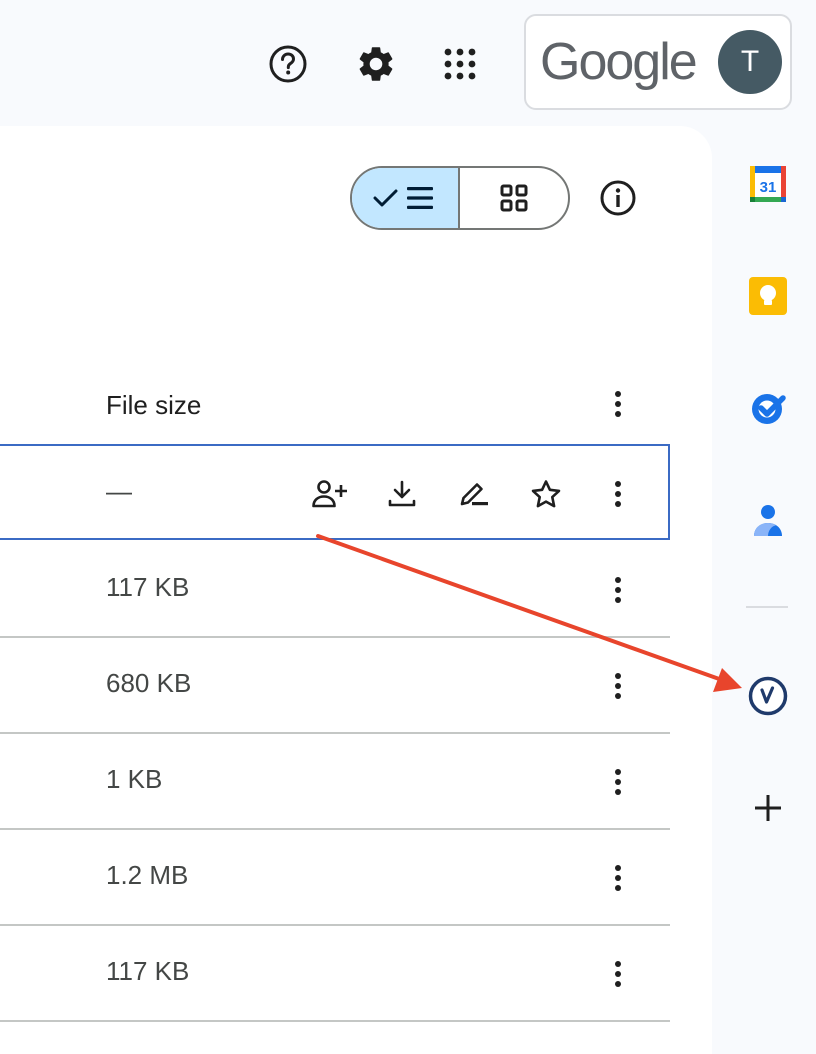 This screenshot has height=1054, width=816. I want to click on keep-app-icon, so click(768, 296).